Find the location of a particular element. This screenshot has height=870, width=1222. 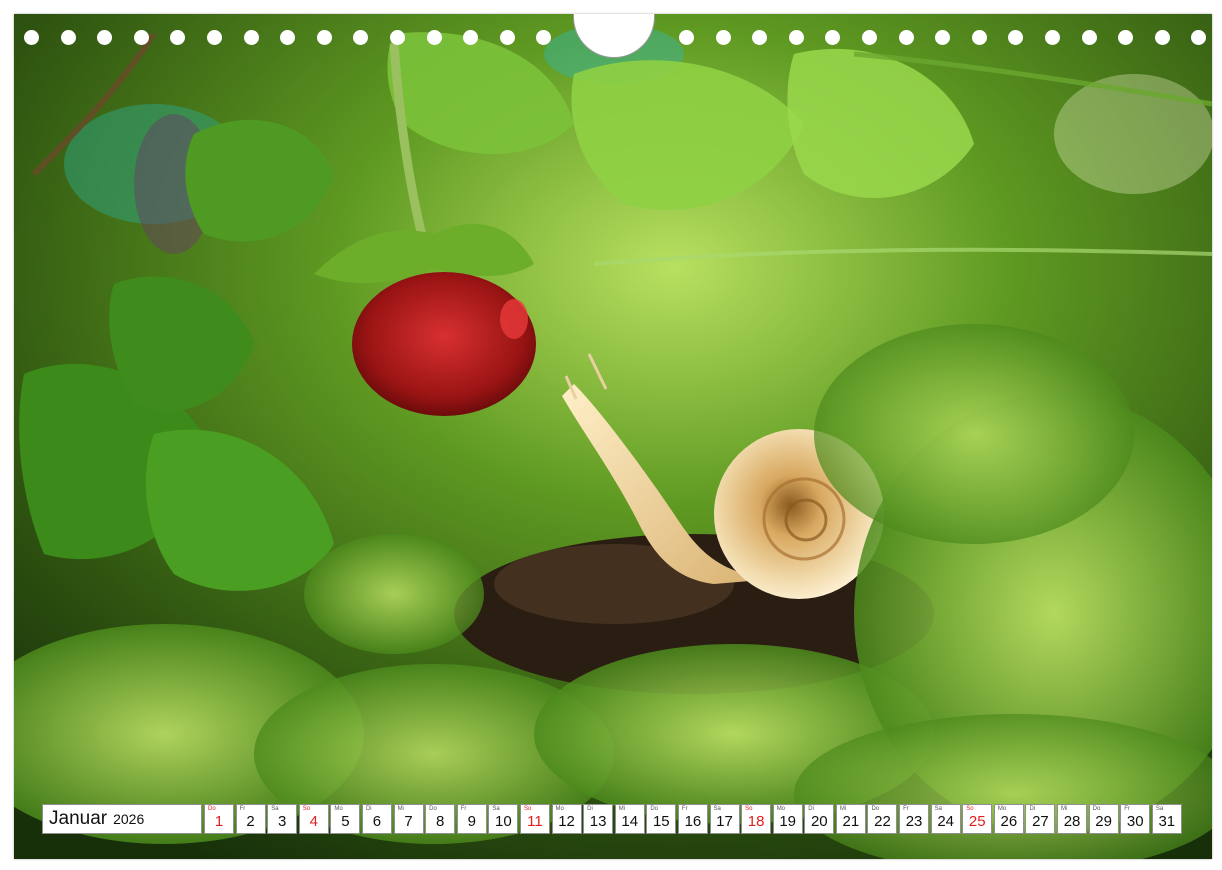

day-cell: Mi 14 is located at coordinates (629, 819).